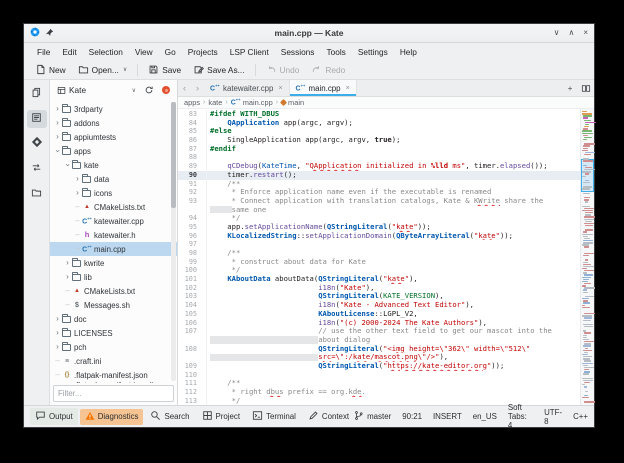 This screenshot has width=624, height=463. What do you see at coordinates (553, 417) in the screenshot?
I see `statusbar-field-utf-8: UTF-8` at bounding box center [553, 417].